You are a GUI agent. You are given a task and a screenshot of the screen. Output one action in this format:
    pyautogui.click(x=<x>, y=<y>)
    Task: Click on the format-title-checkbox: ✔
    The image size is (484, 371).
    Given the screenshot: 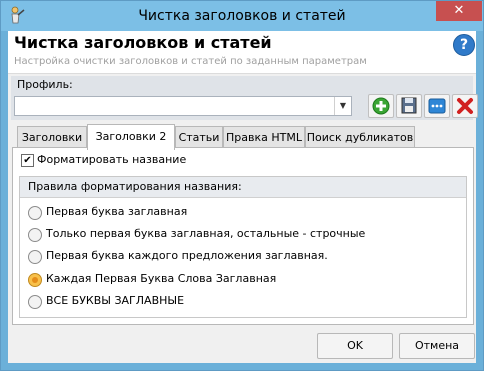 What is the action you would take?
    pyautogui.click(x=27, y=160)
    